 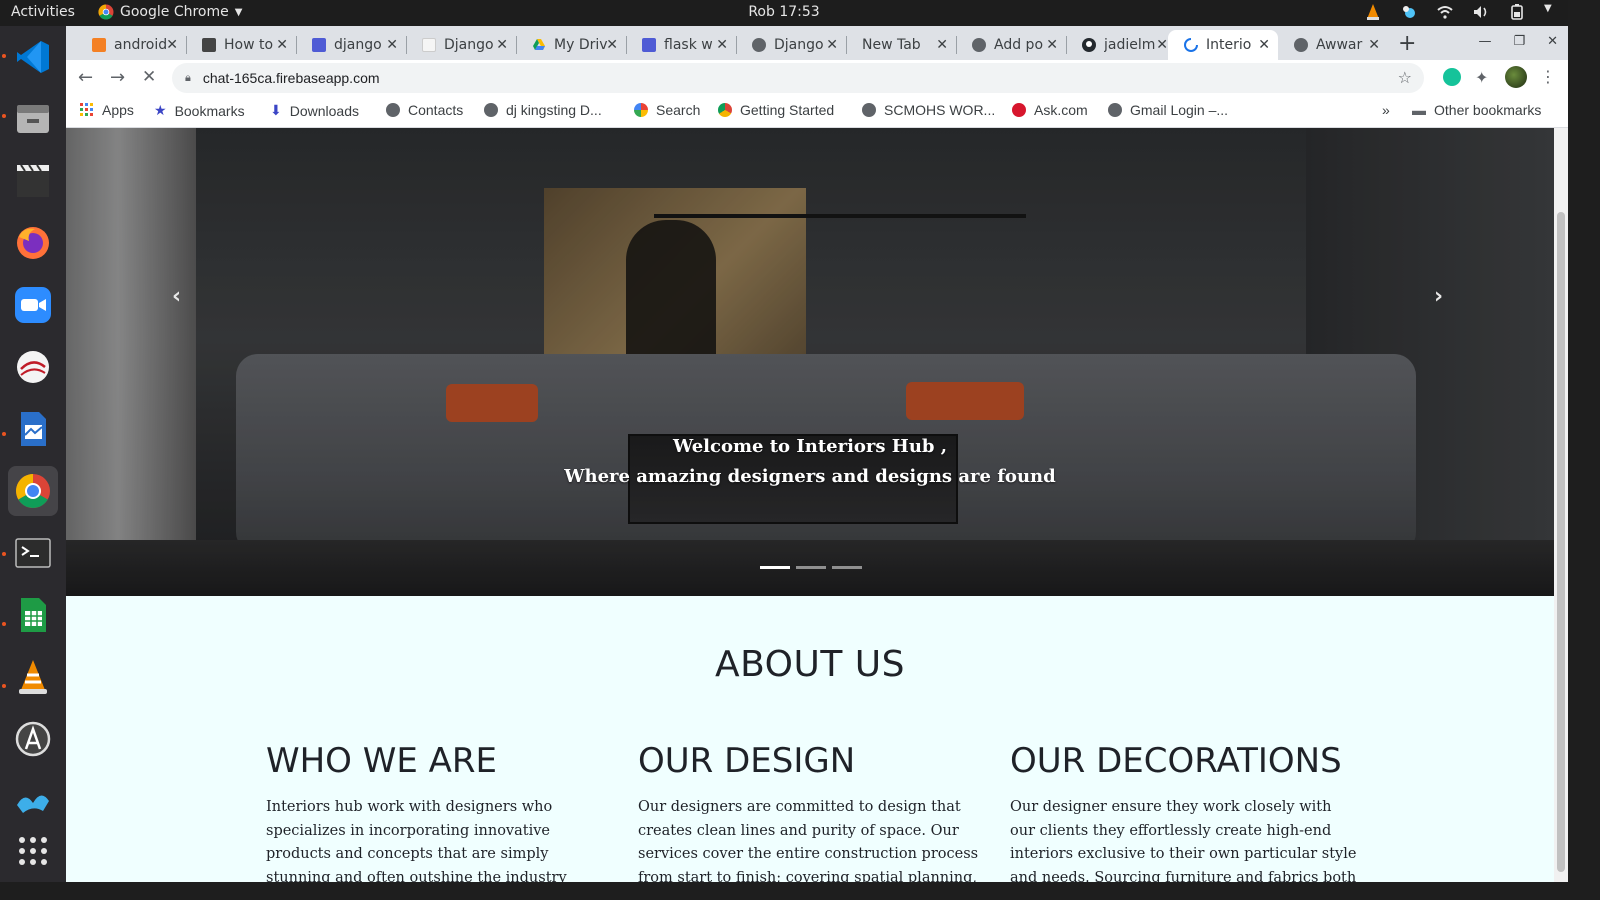 I want to click on tab-how-to: How to ✕, so click(x=241, y=45).